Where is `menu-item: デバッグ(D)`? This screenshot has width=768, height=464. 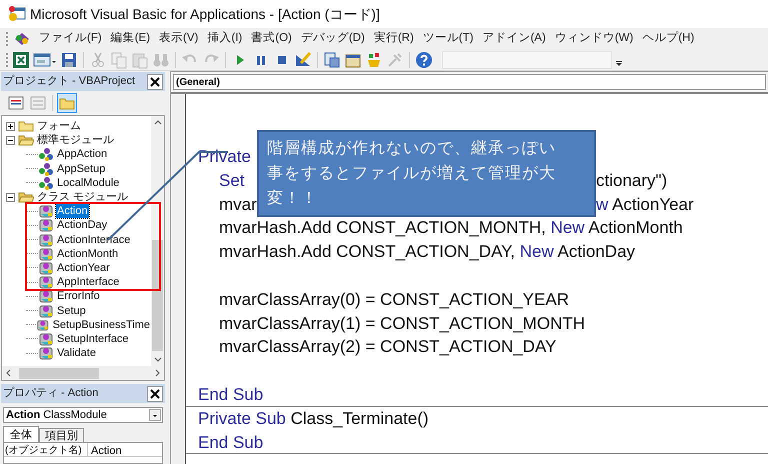 menu-item: デバッグ(D) is located at coordinates (332, 39).